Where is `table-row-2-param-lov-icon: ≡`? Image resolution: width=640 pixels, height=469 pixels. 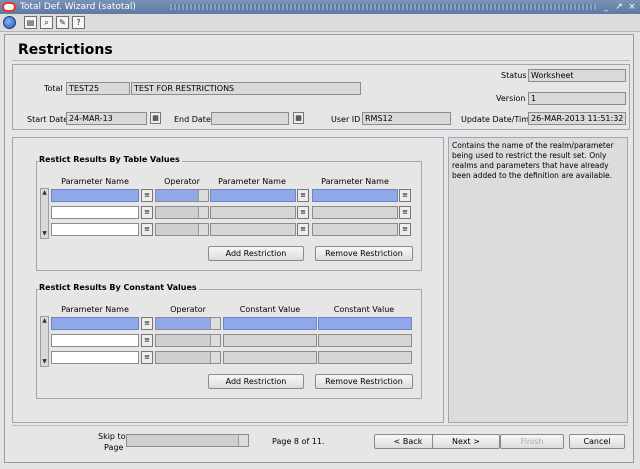 table-row-2-param-lov-icon: ≡ is located at coordinates (147, 212).